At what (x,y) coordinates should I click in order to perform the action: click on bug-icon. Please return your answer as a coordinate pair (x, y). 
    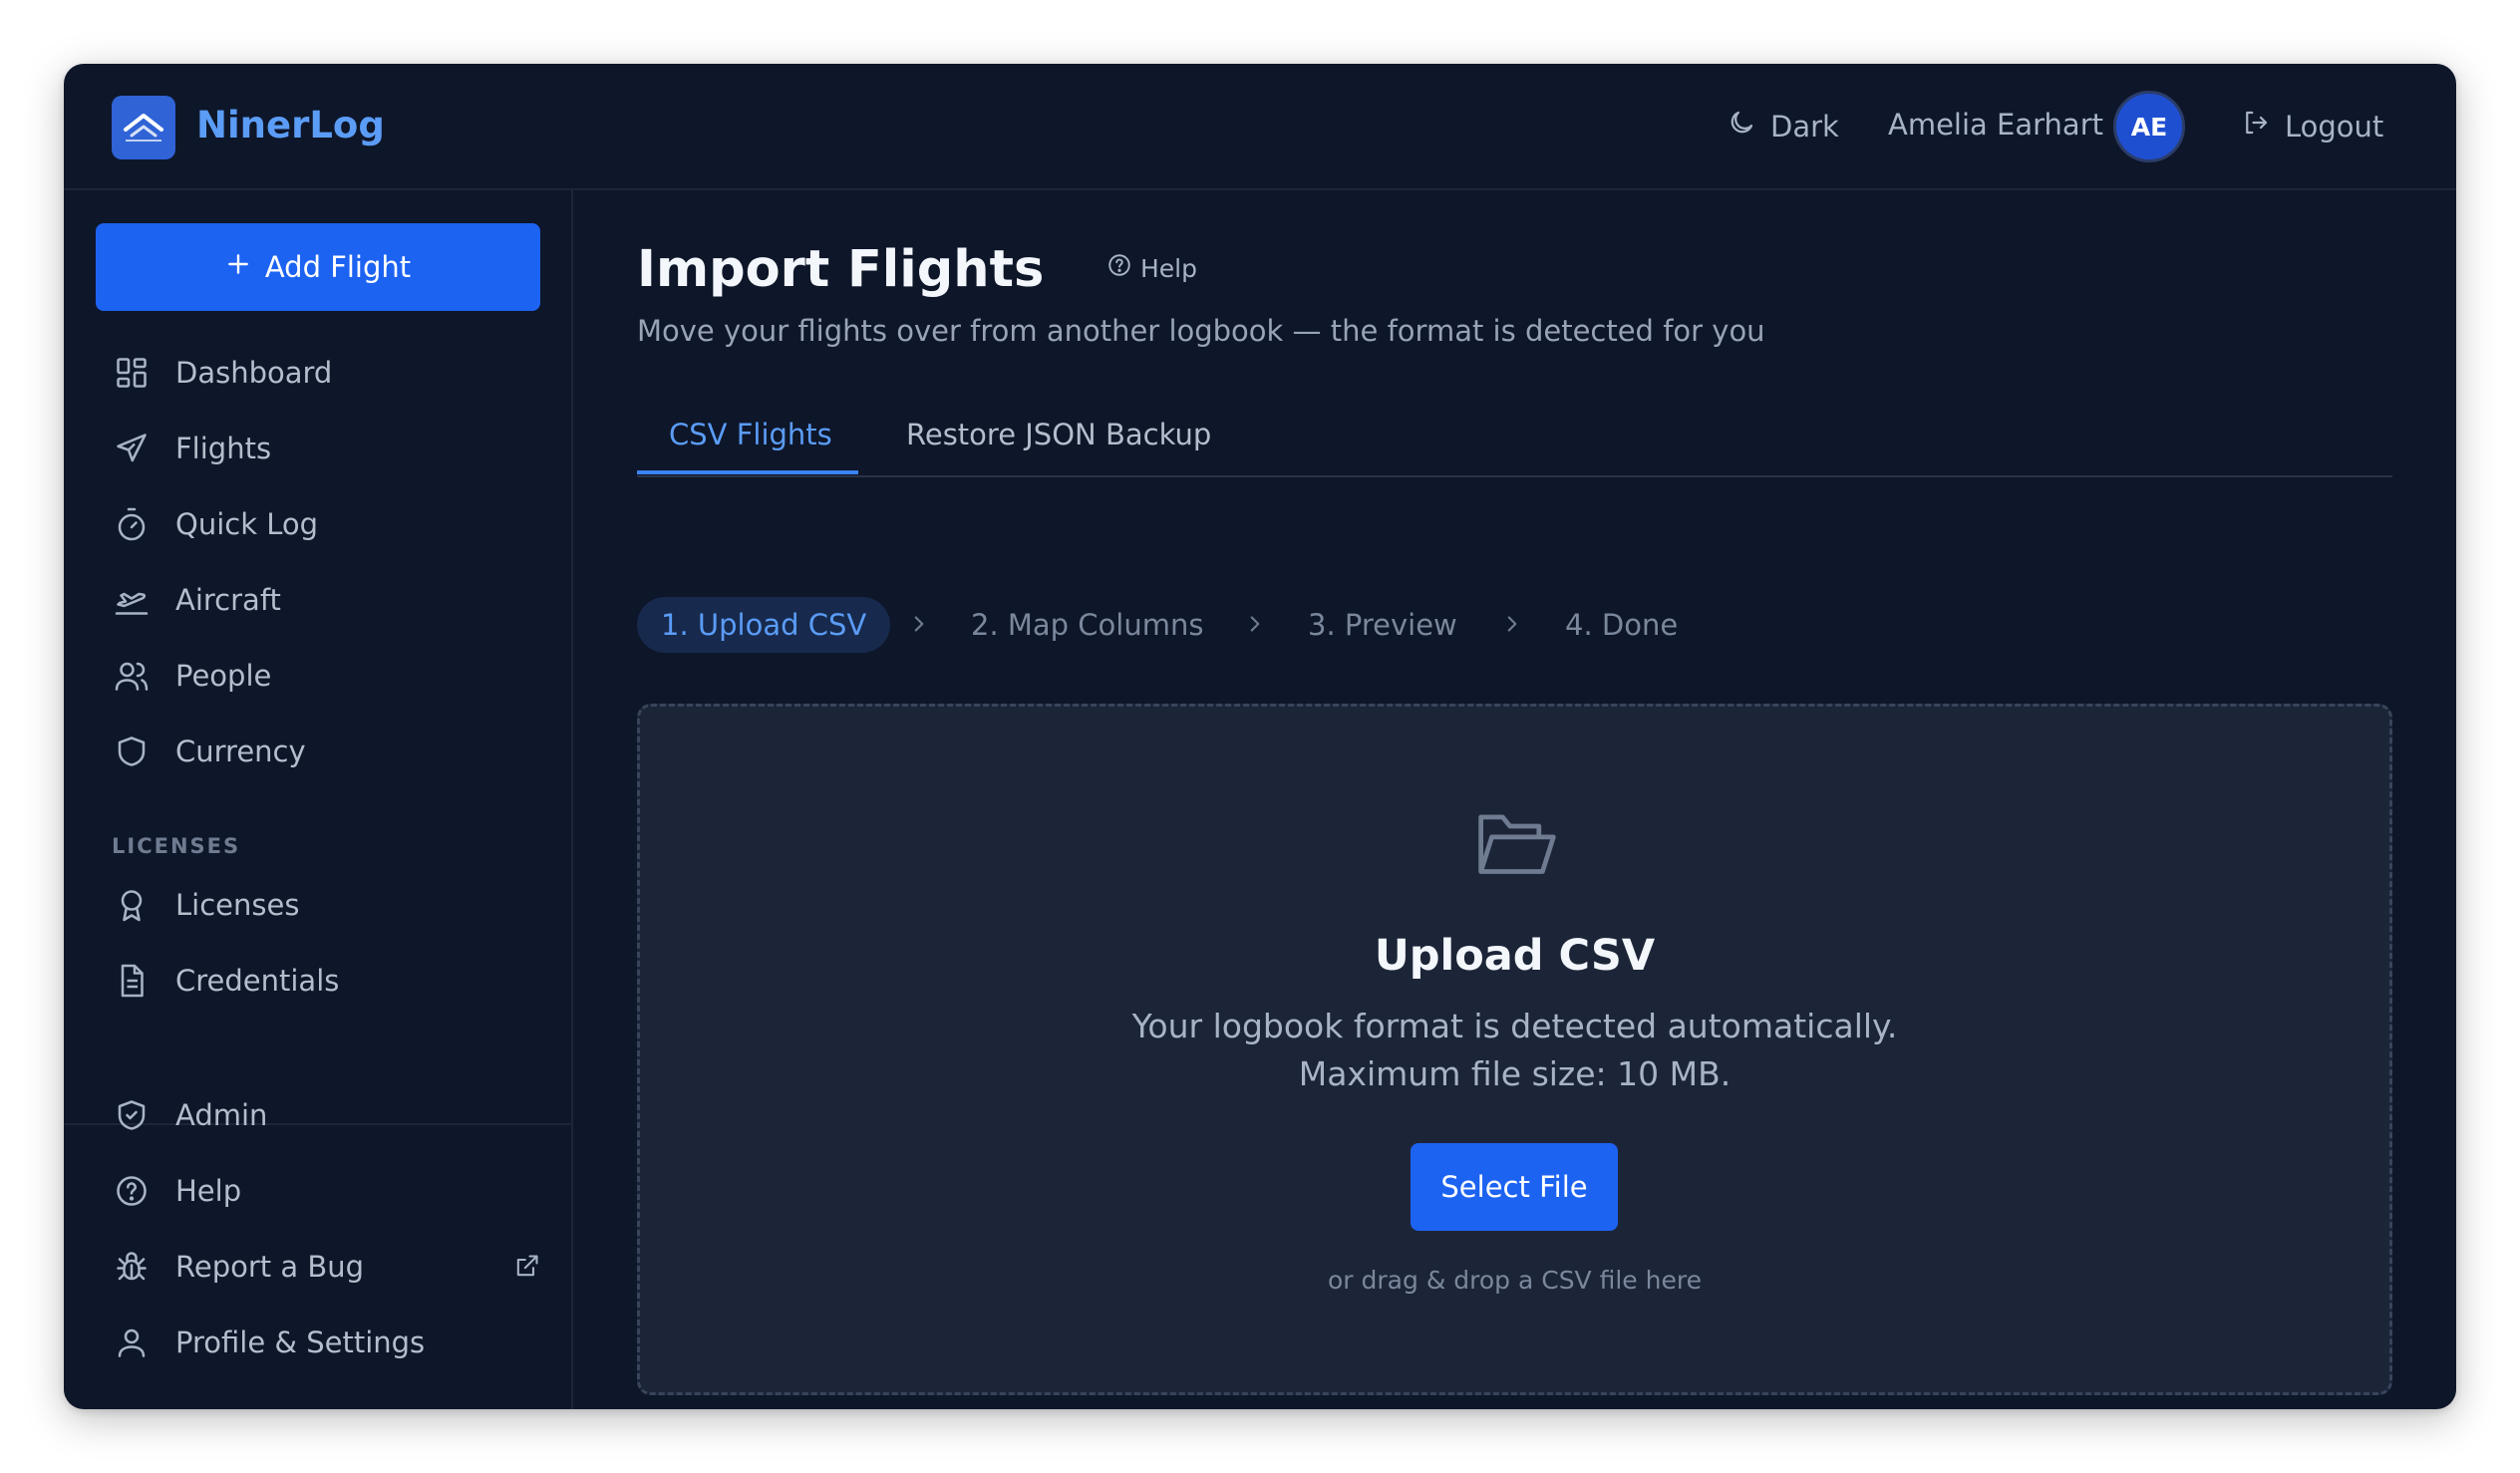
    Looking at the image, I should click on (132, 1267).